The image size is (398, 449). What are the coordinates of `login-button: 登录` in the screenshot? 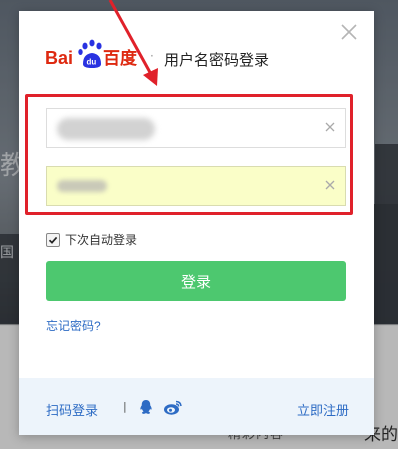 It's located at (196, 281).